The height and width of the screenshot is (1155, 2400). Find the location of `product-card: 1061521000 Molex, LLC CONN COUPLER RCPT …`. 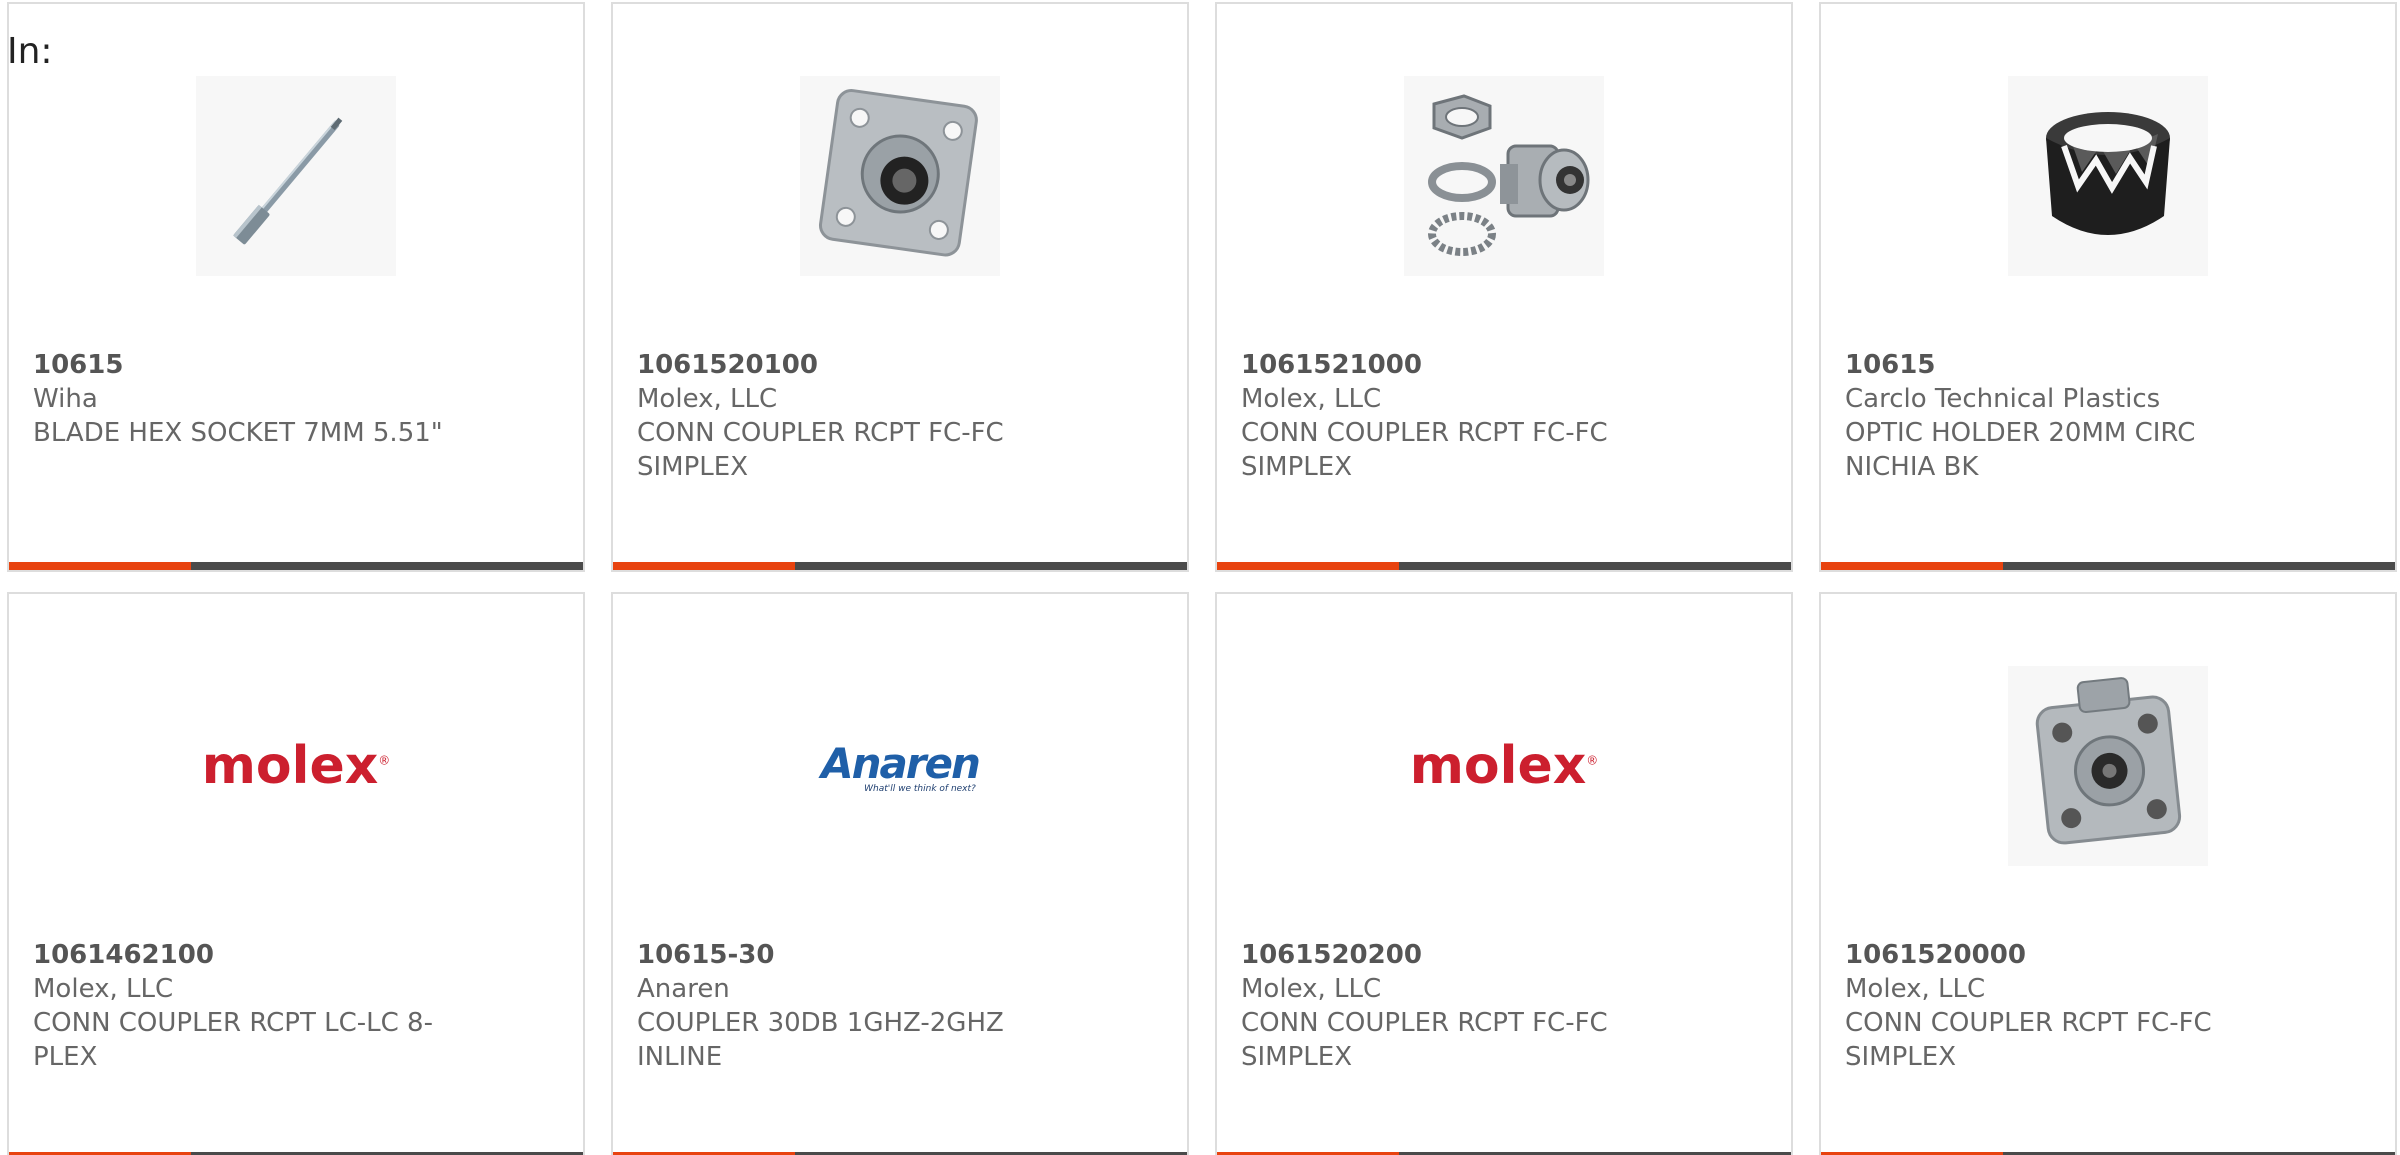

product-card: 1061521000 Molex, LLC CONN COUPLER RCPT … is located at coordinates (1504, 287).